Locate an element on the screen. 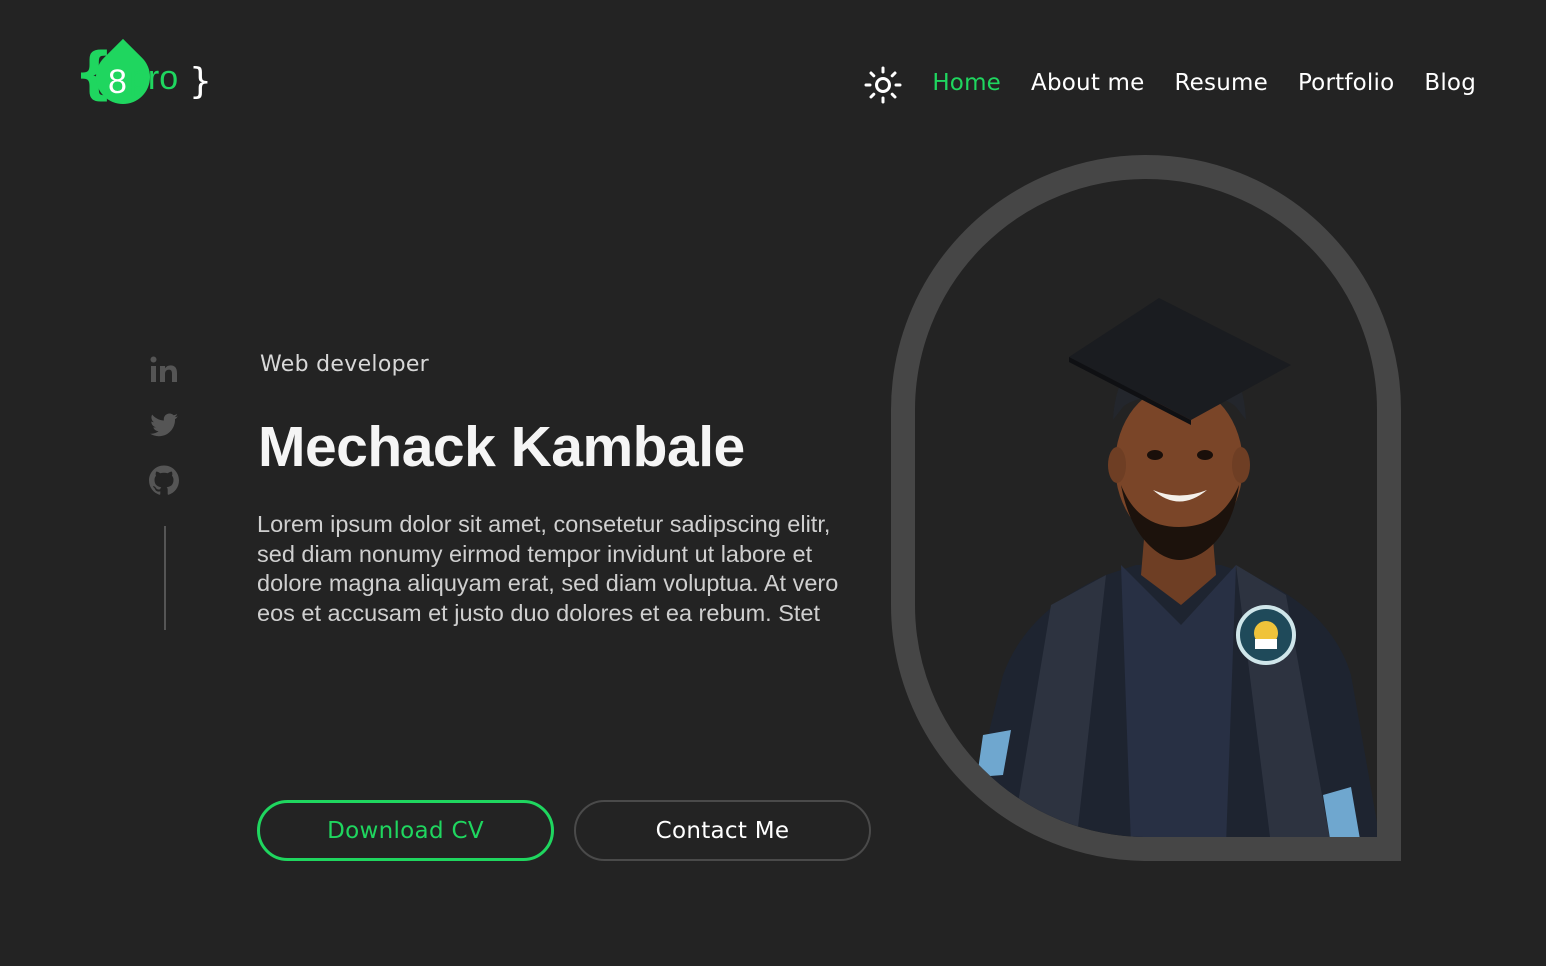 Image resolution: width=1546 pixels, height=966 pixels. social-links is located at coordinates (166, 492).